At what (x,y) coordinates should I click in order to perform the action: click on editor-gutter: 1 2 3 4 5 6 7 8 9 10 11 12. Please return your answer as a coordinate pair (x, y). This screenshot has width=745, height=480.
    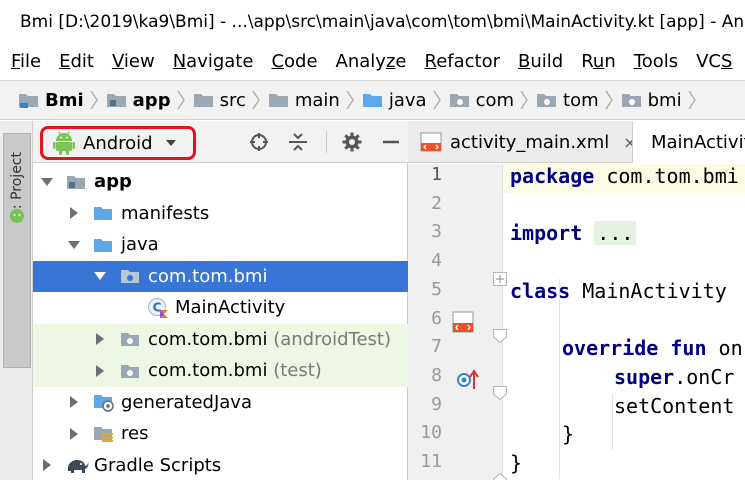
    Looking at the image, I should click on (457, 322).